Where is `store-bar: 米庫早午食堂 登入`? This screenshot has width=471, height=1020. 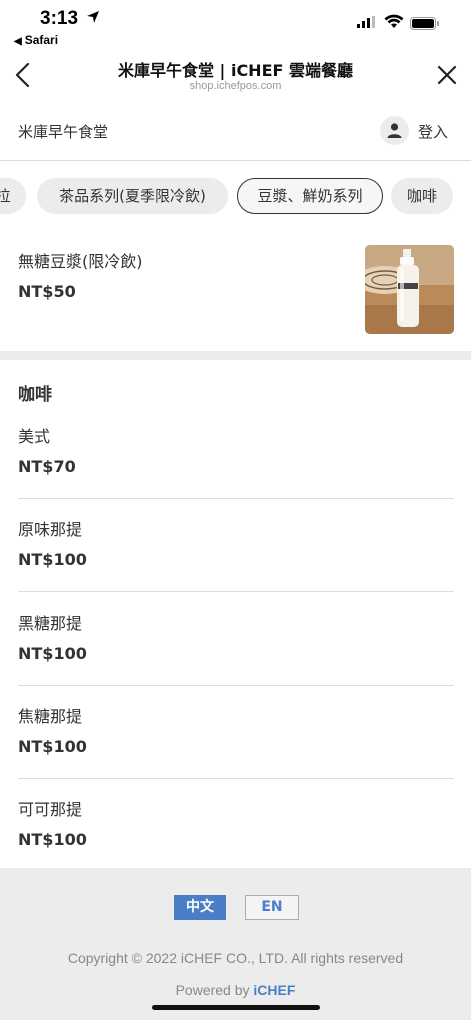 store-bar: 米庫早午食堂 登入 is located at coordinates (235, 134).